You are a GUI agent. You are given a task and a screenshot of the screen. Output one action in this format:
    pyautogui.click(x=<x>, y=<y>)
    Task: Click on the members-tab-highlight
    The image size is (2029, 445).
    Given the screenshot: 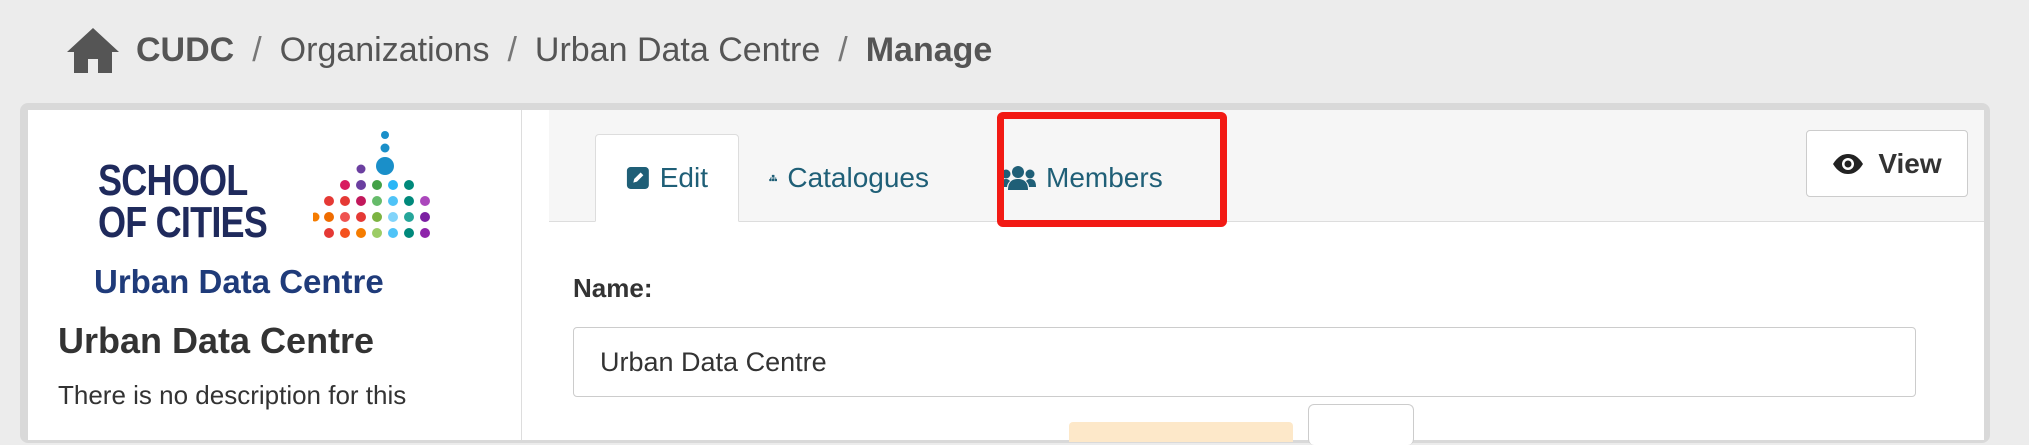 What is the action you would take?
    pyautogui.click(x=1112, y=169)
    